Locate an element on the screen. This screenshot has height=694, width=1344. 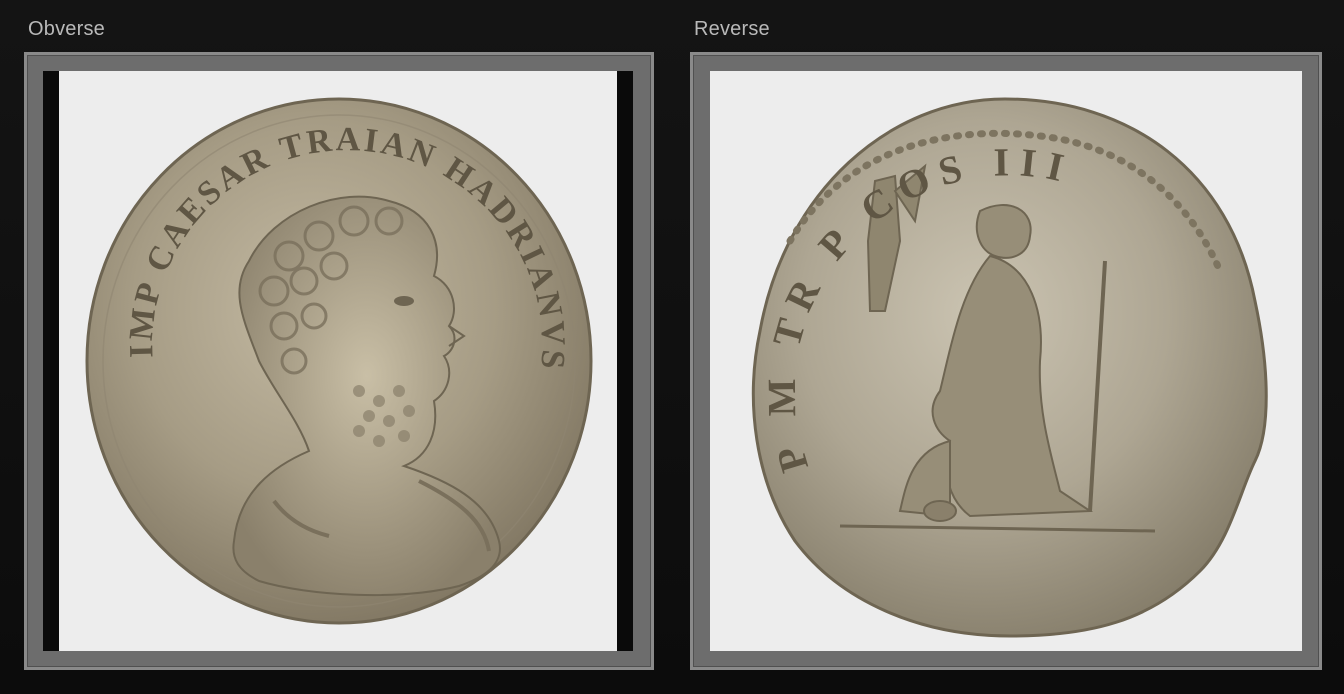
obverse-label: Obverse is located at coordinates (66, 29).